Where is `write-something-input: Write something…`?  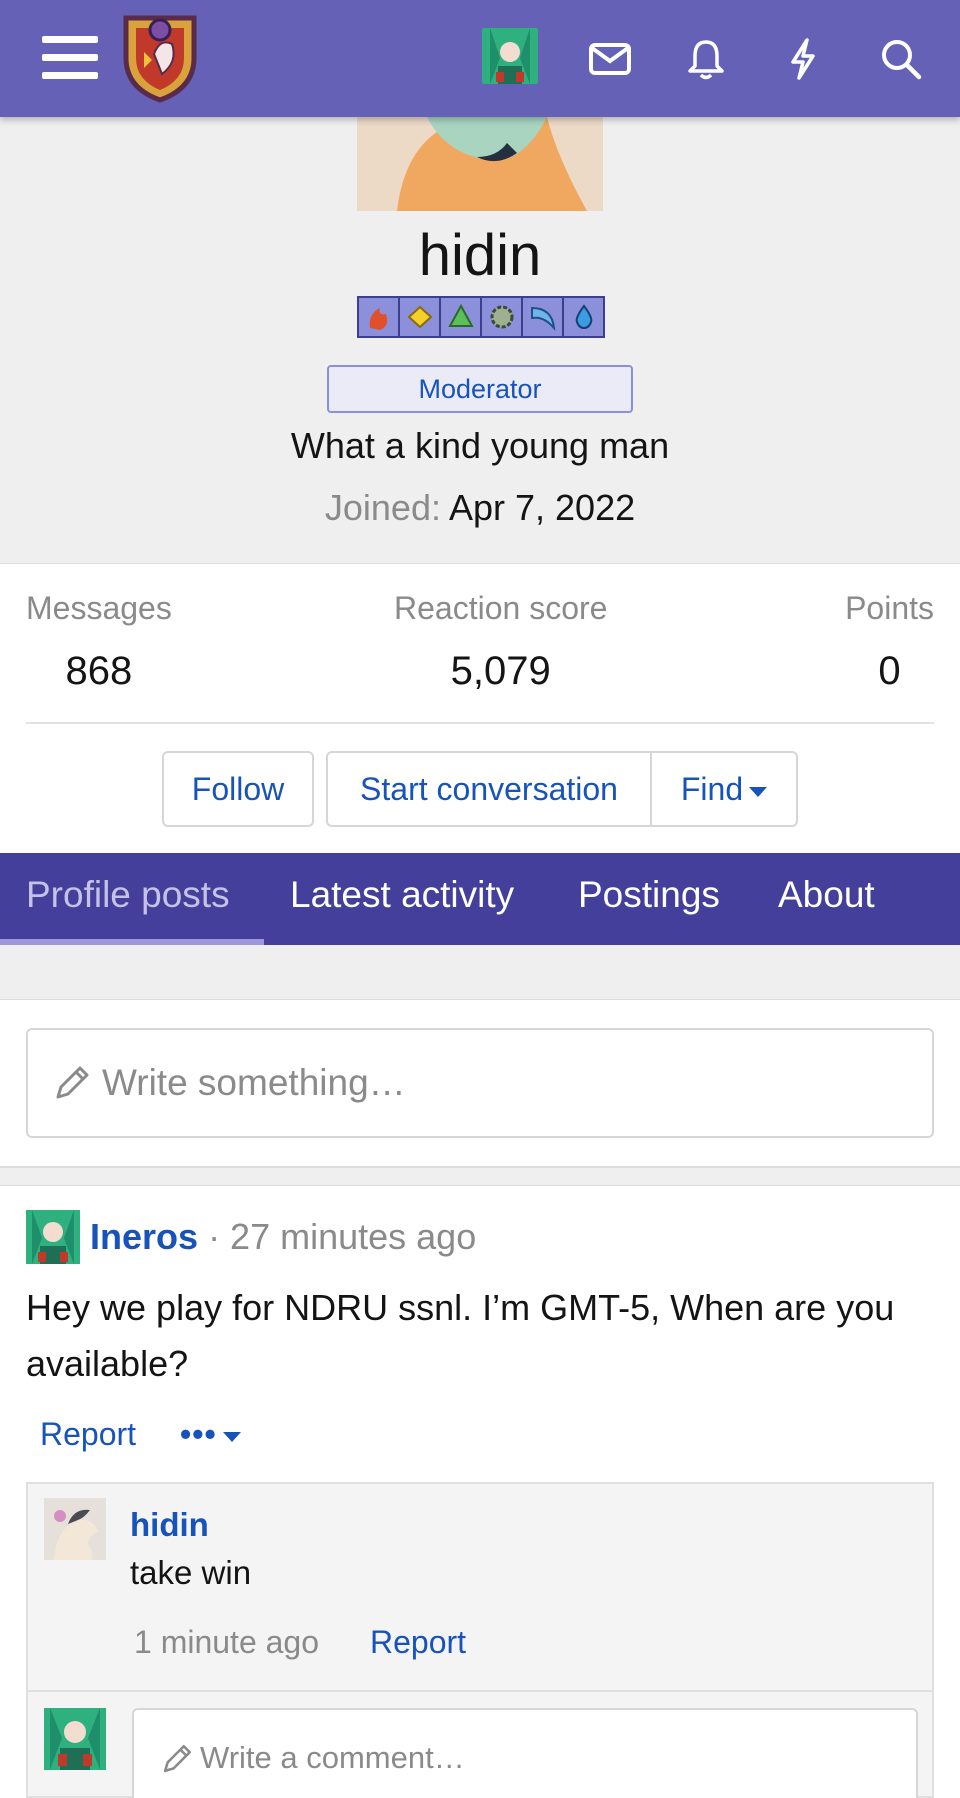 write-something-input: Write something… is located at coordinates (480, 1083).